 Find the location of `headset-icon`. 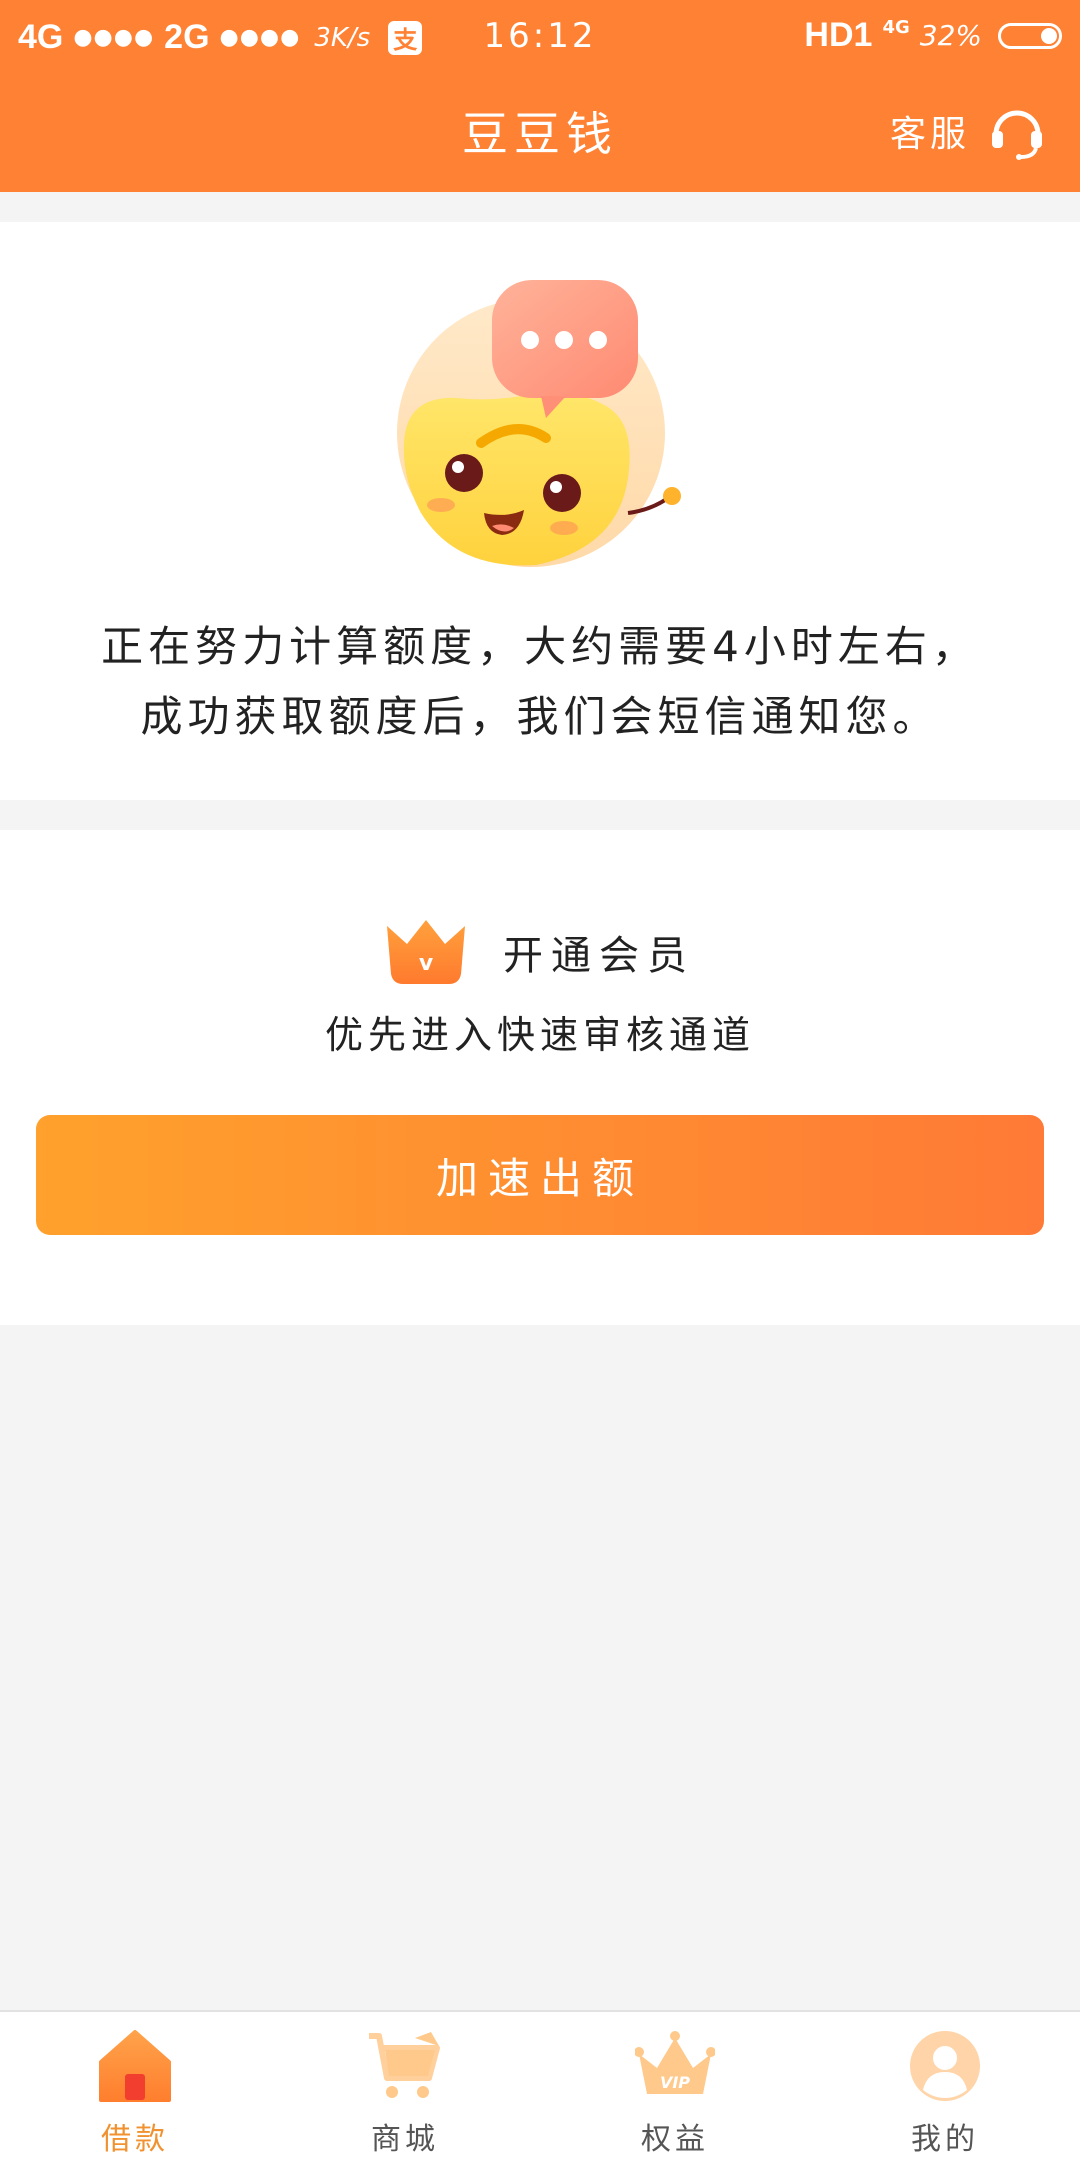

headset-icon is located at coordinates (1017, 135).